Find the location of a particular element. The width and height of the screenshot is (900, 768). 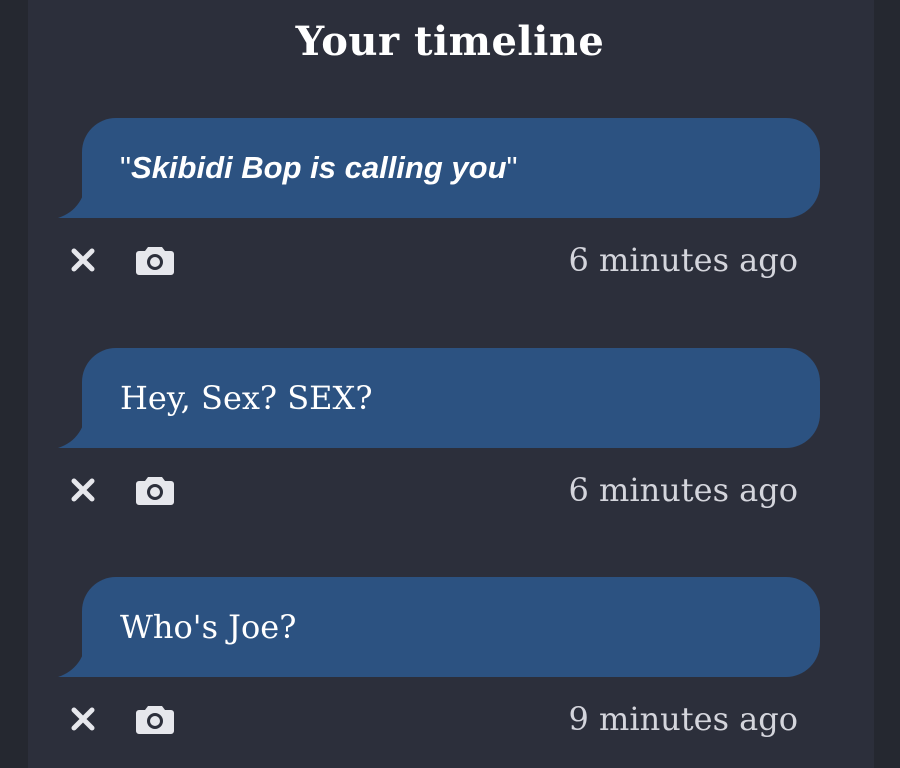

quote-open: " is located at coordinates (126, 167).